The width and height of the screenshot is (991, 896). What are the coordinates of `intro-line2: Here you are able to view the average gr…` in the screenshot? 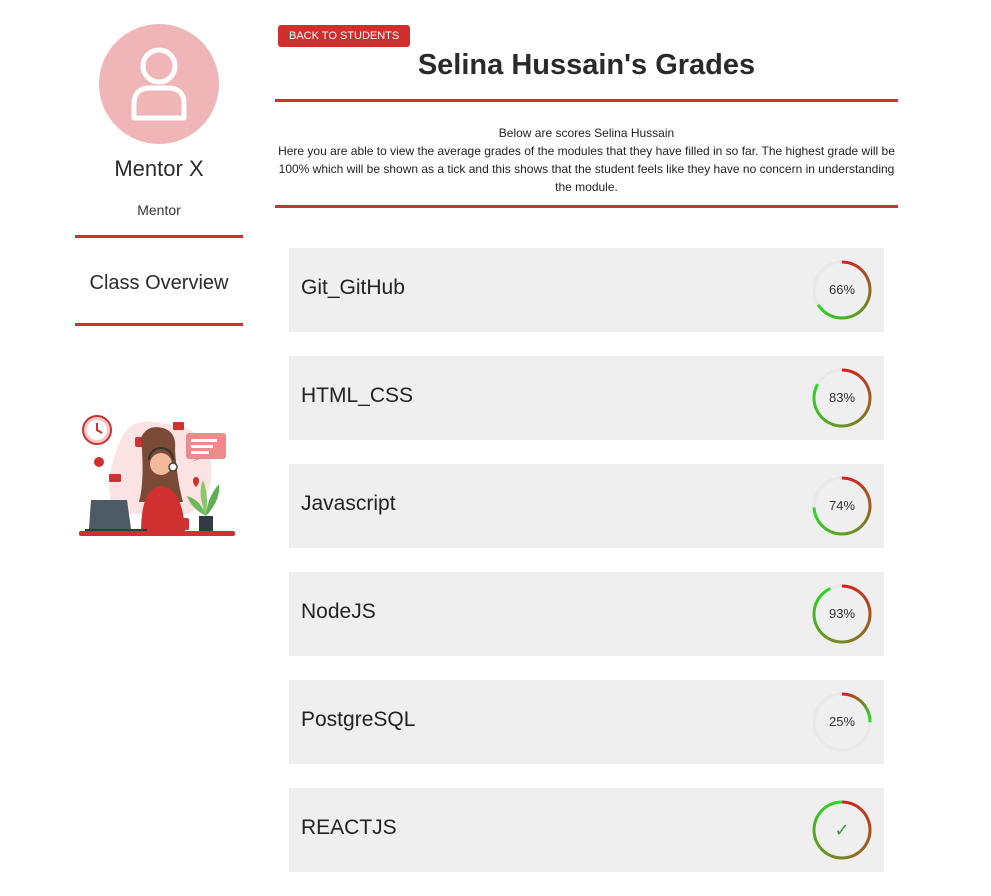 It's located at (586, 169).